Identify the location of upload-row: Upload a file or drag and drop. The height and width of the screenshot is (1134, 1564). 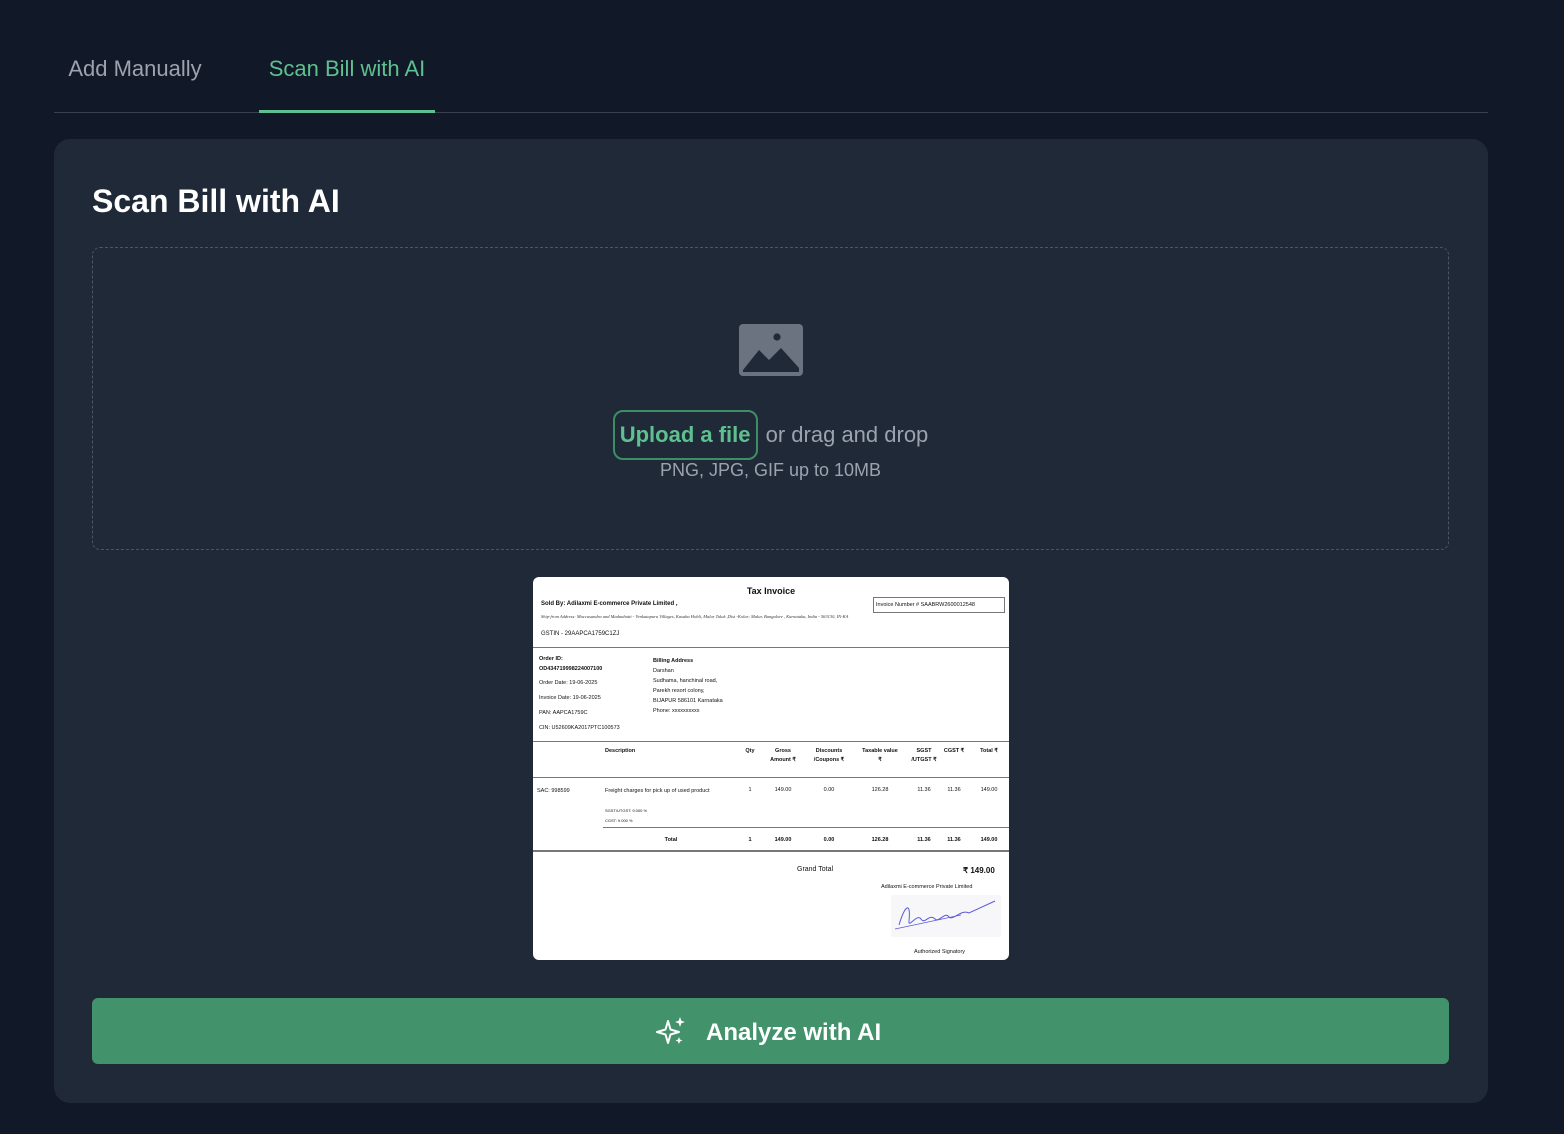
(770, 435).